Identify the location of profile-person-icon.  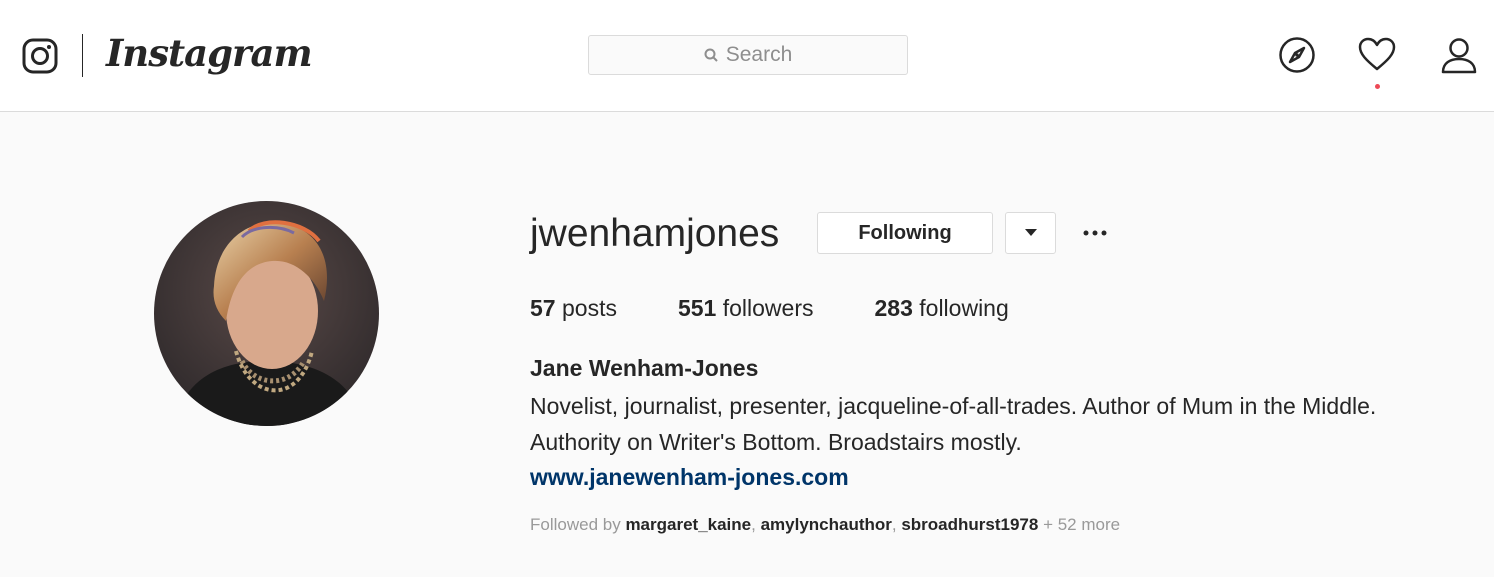
(1459, 55).